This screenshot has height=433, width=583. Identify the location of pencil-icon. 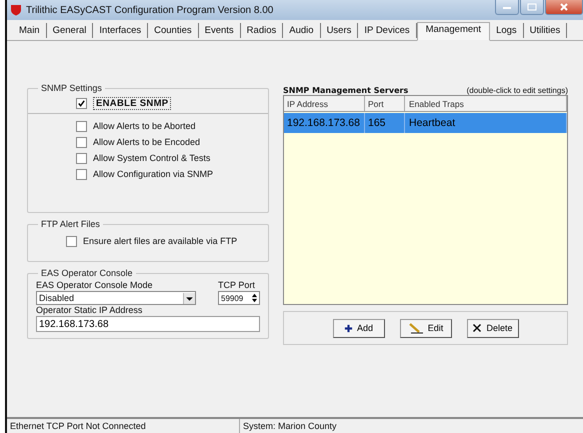
(416, 328).